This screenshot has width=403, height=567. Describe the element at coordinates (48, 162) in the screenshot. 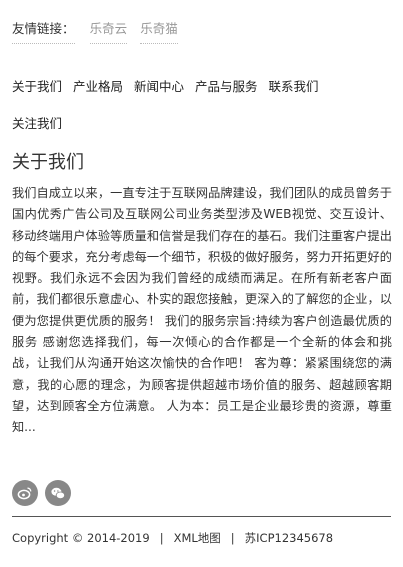

I see `about-title: 关于我们` at that location.